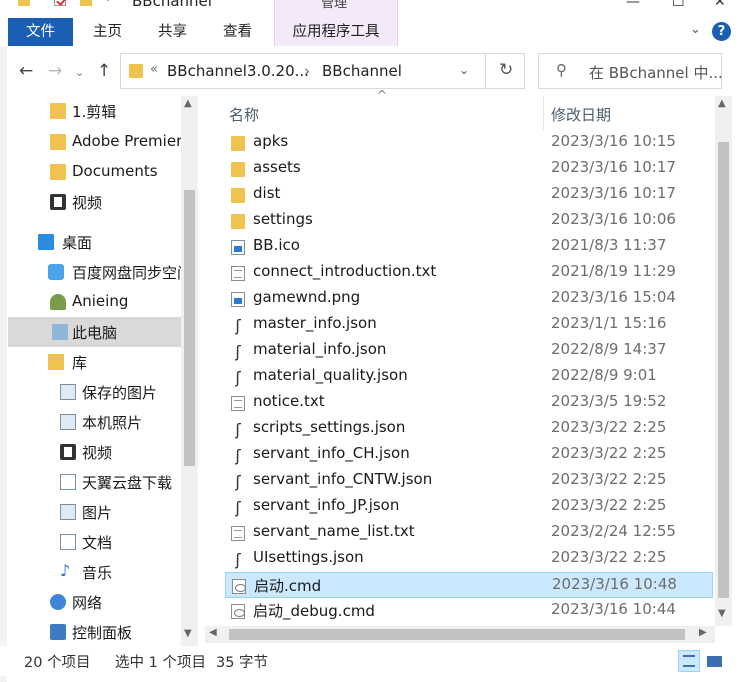 The width and height of the screenshot is (744, 682). Describe the element at coordinates (362, 71) in the screenshot. I see `breadcrumb-current: BBchannel` at that location.